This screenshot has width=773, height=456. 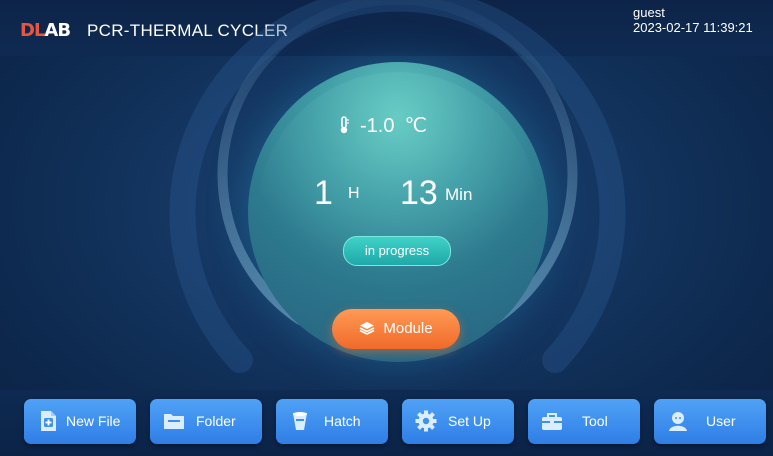 What do you see at coordinates (174, 421) in the screenshot?
I see `folder-icon` at bounding box center [174, 421].